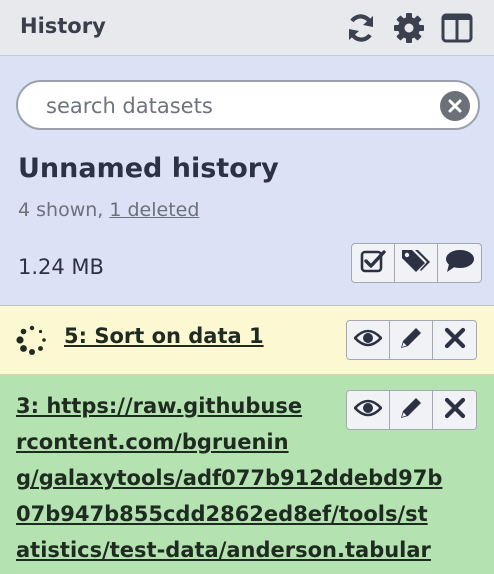  Describe the element at coordinates (223, 550) in the screenshot. I see `dataset-title-line: atistics/test-data/anderson.tabular` at that location.